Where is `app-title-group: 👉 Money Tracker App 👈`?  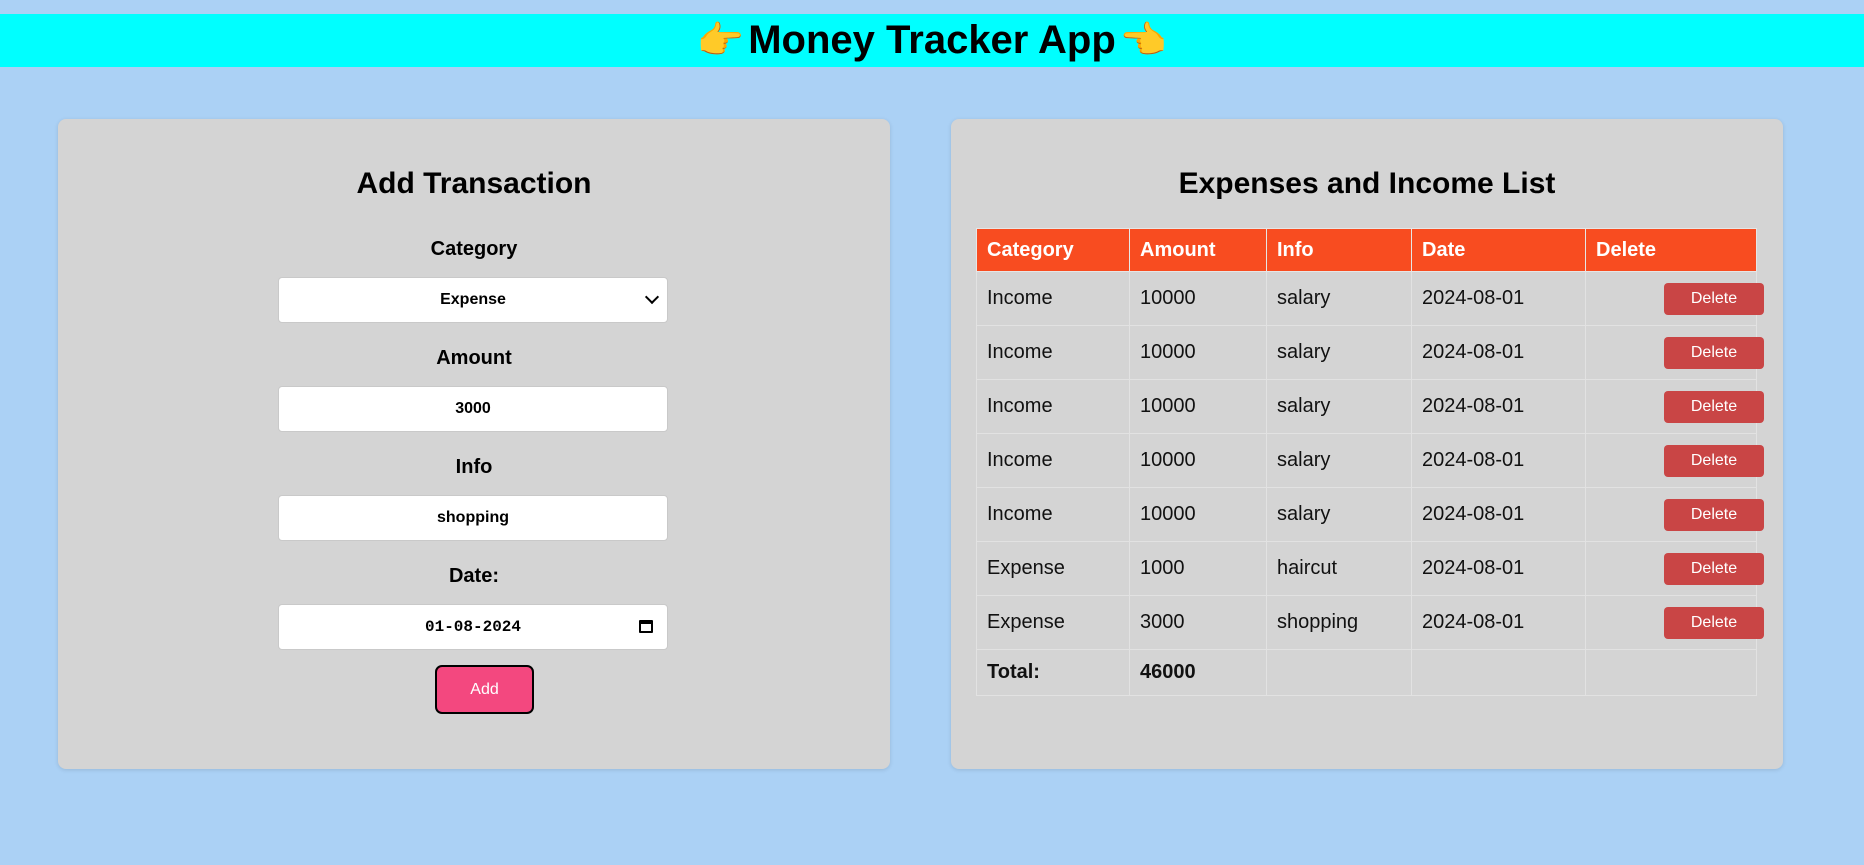
app-title-group: 👉 Money Tracker App 👈 is located at coordinates (932, 40).